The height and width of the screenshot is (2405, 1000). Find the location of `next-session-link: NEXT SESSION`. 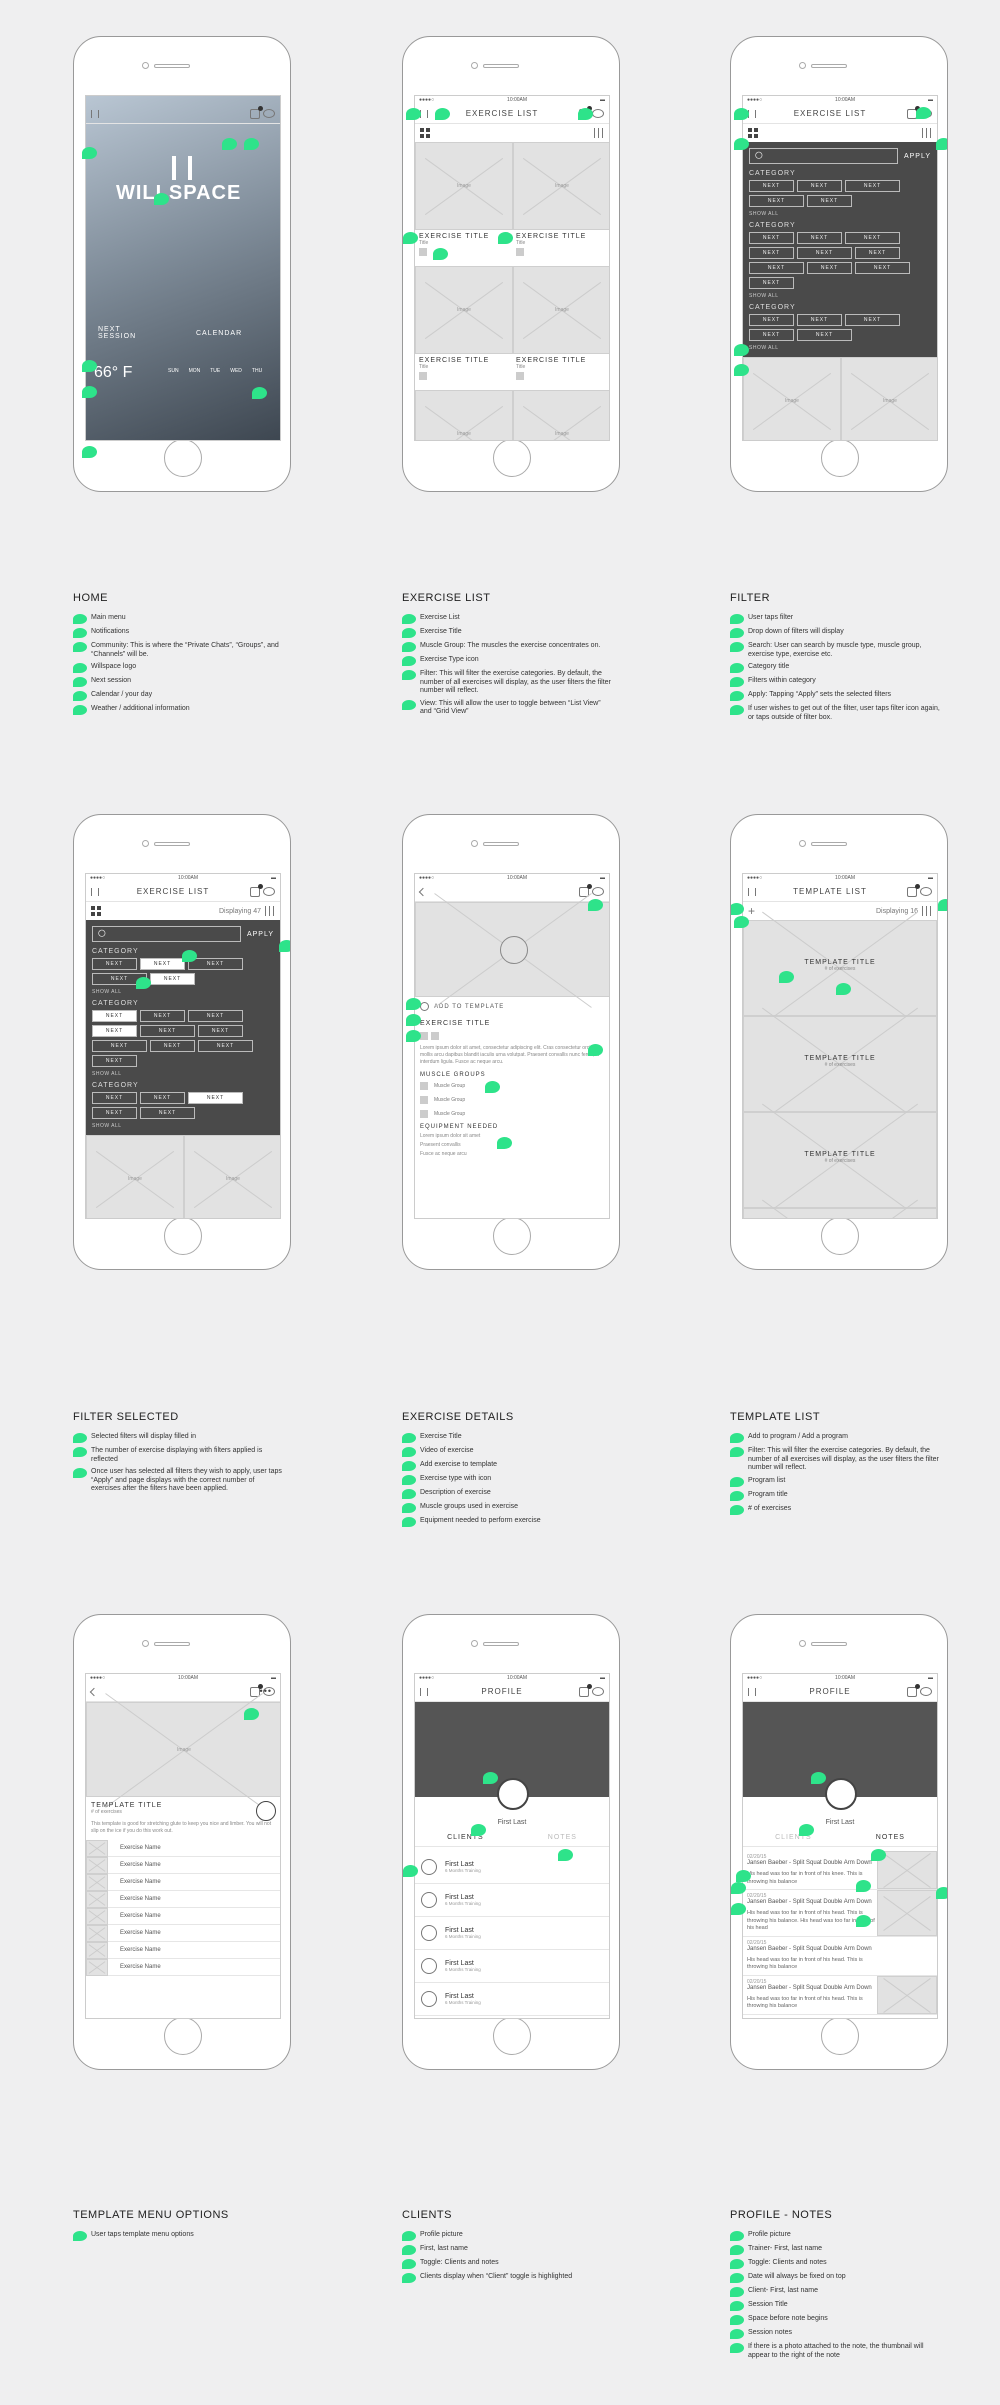

next-session-link: NEXT SESSION is located at coordinates (117, 333).